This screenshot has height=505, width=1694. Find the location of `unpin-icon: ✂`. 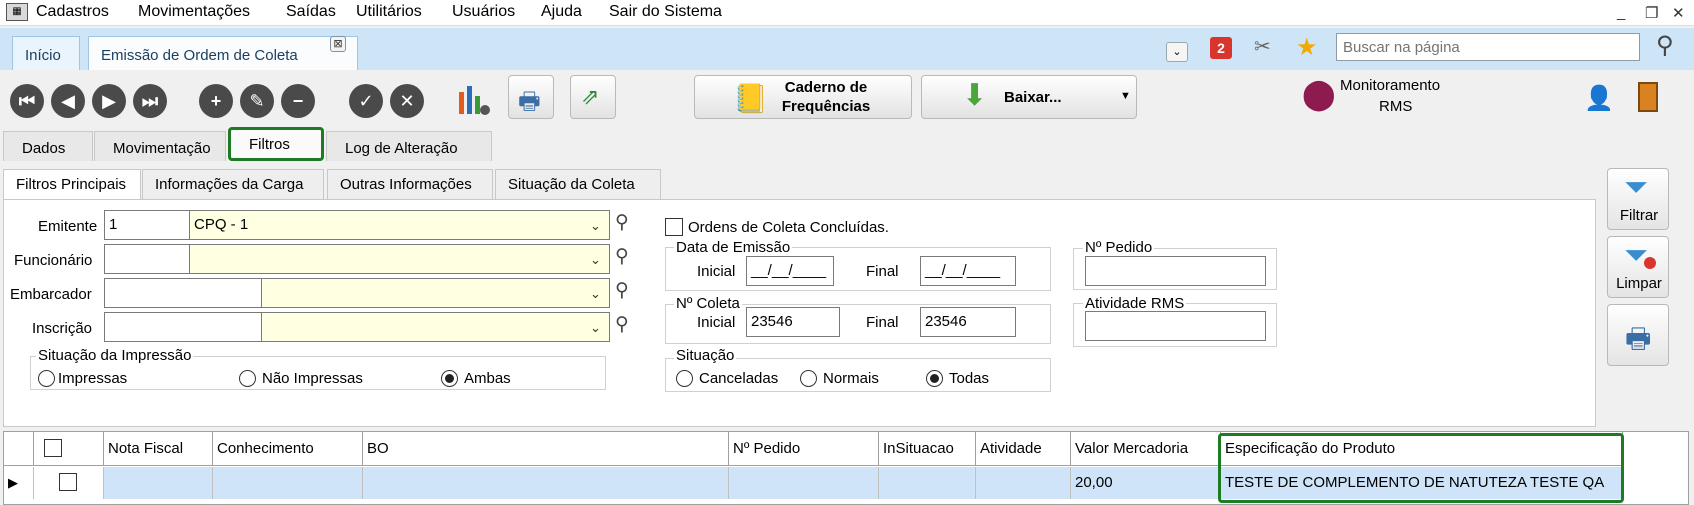

unpin-icon: ✂ is located at coordinates (1262, 46).